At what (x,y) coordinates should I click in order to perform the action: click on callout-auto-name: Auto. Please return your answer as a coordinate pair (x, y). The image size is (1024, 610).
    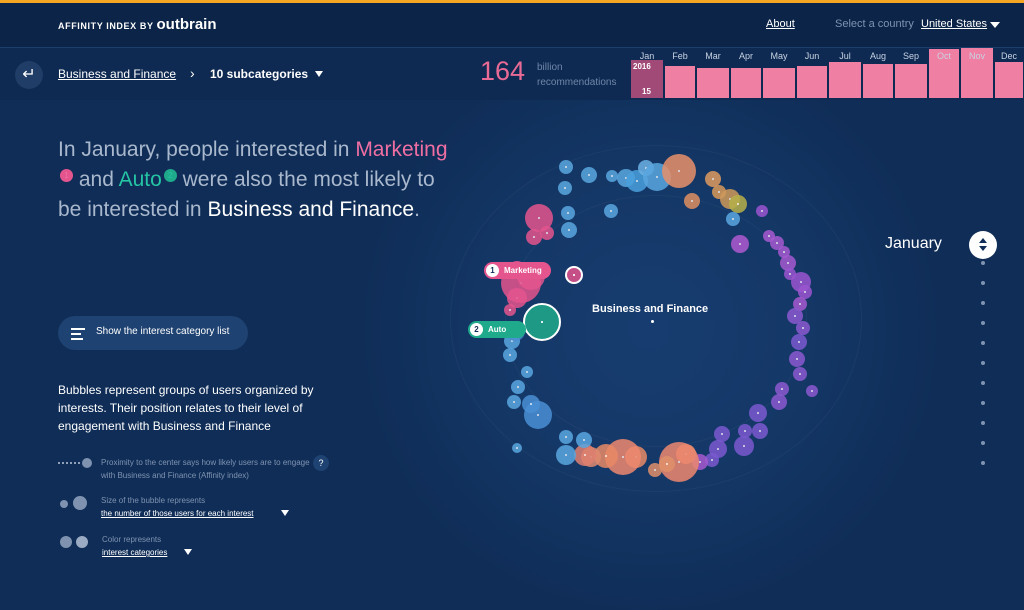
    Looking at the image, I should click on (497, 329).